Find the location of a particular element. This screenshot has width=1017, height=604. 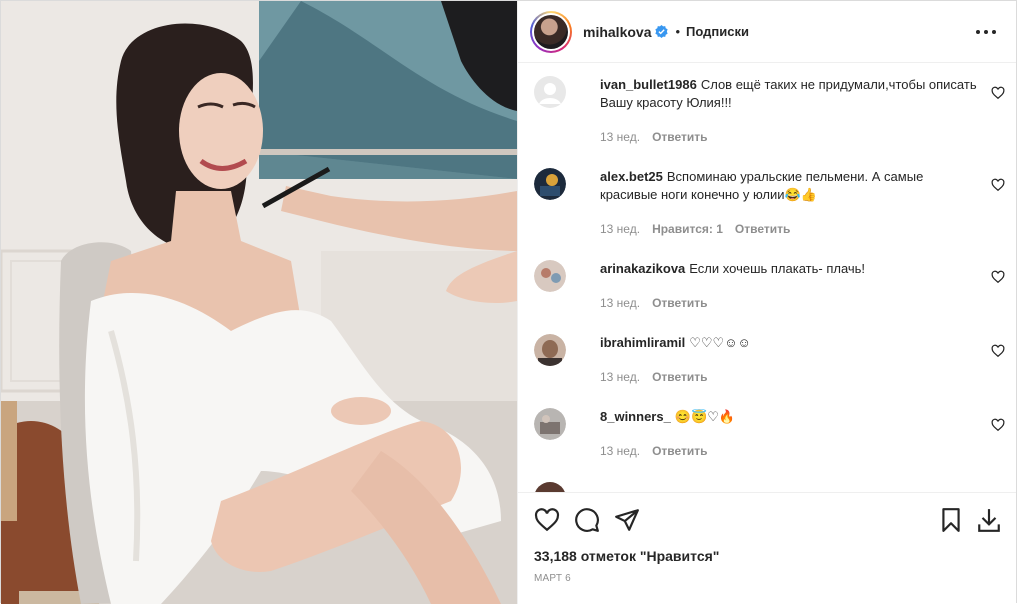

comment-username: 8_winners_ is located at coordinates (635, 416).